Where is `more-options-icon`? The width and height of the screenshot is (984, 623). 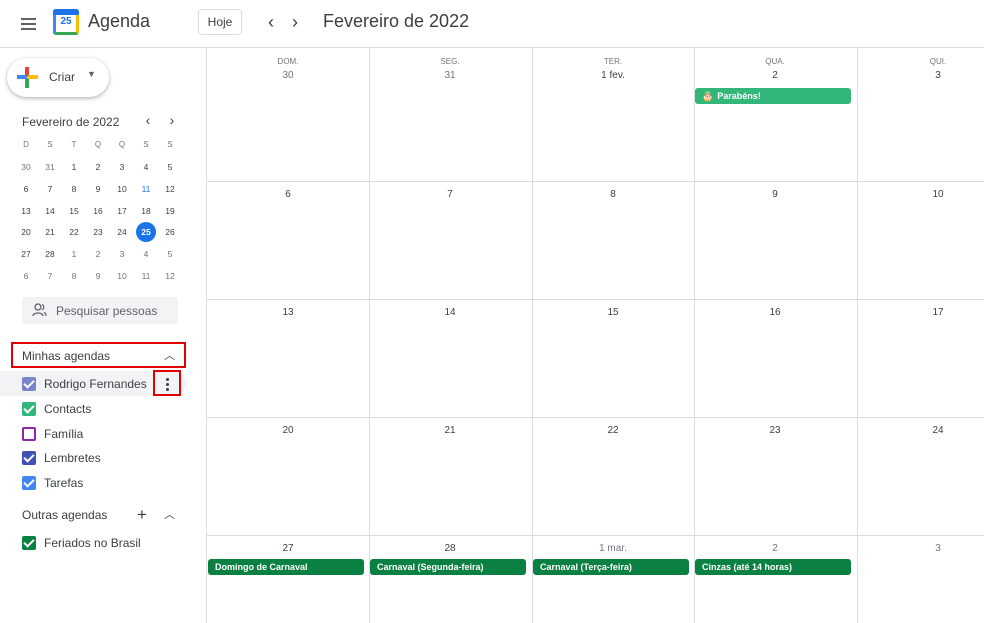
more-options-icon is located at coordinates (167, 383).